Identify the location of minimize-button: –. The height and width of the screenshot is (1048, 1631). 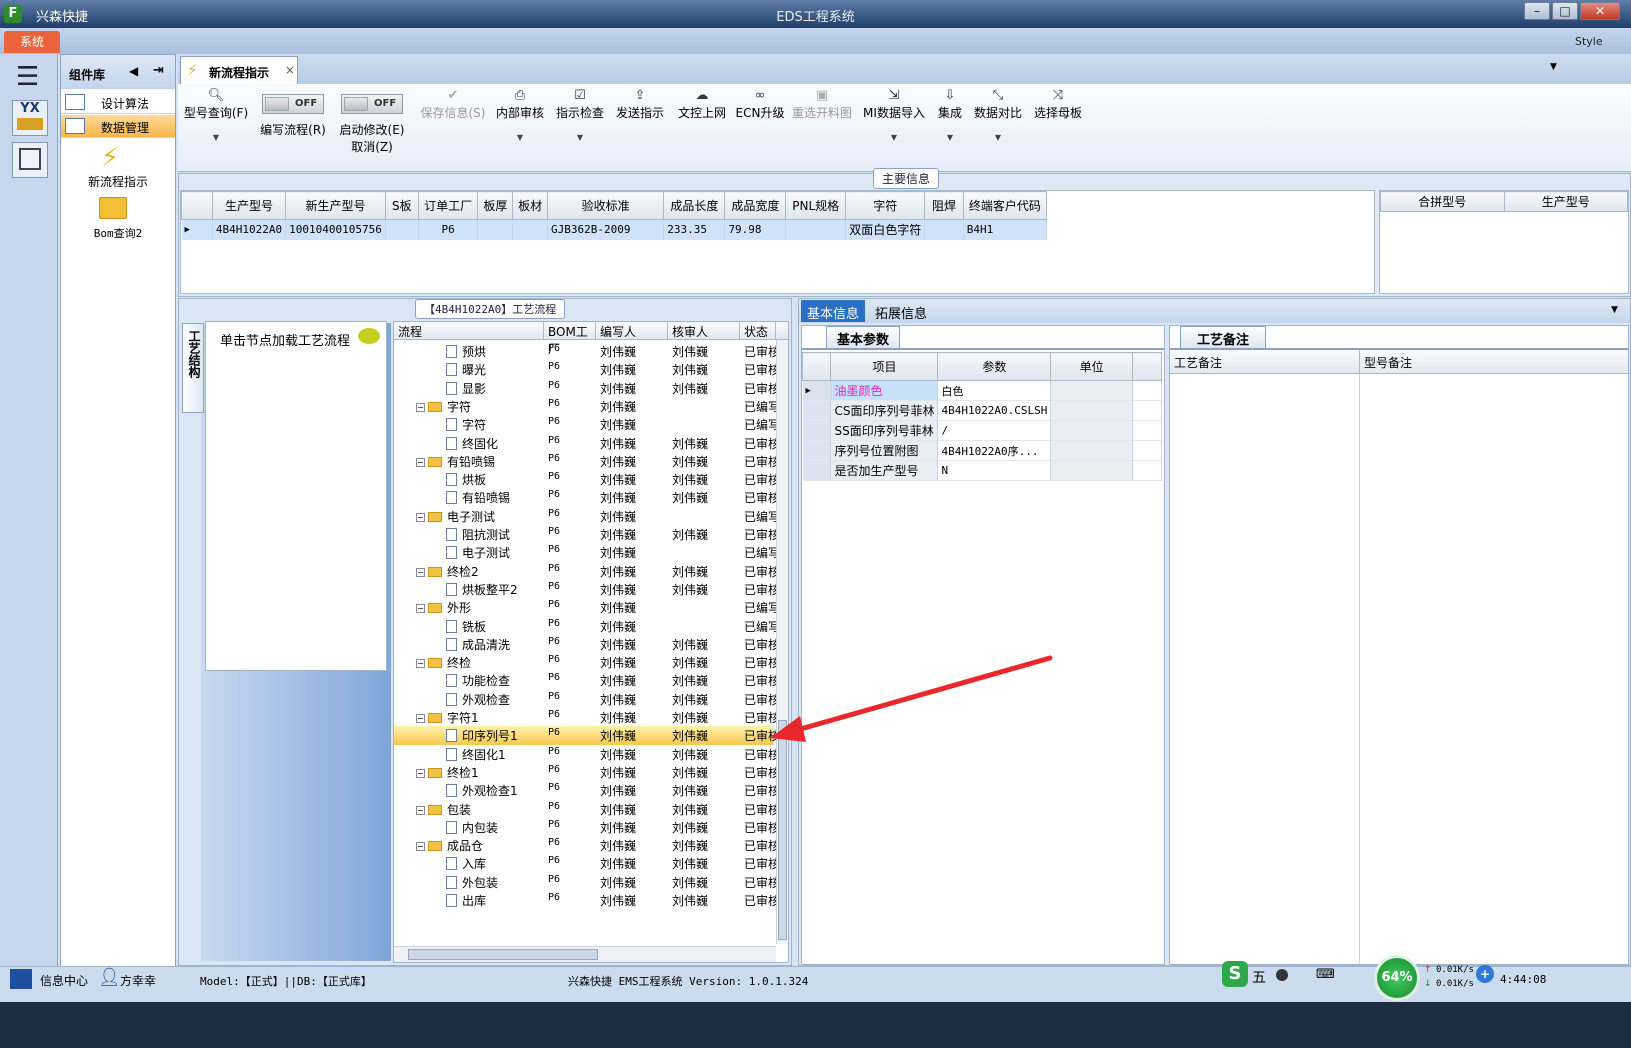
(1537, 11).